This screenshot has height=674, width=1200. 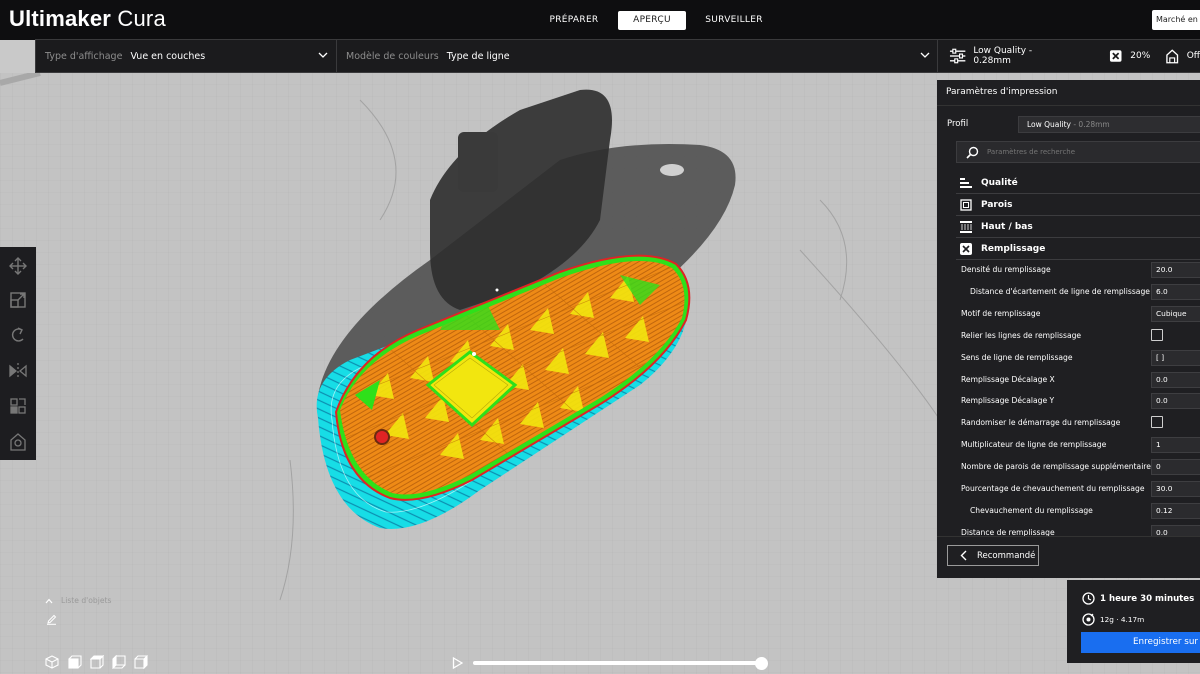 What do you see at coordinates (1088, 598) in the screenshot?
I see `clock-icon` at bounding box center [1088, 598].